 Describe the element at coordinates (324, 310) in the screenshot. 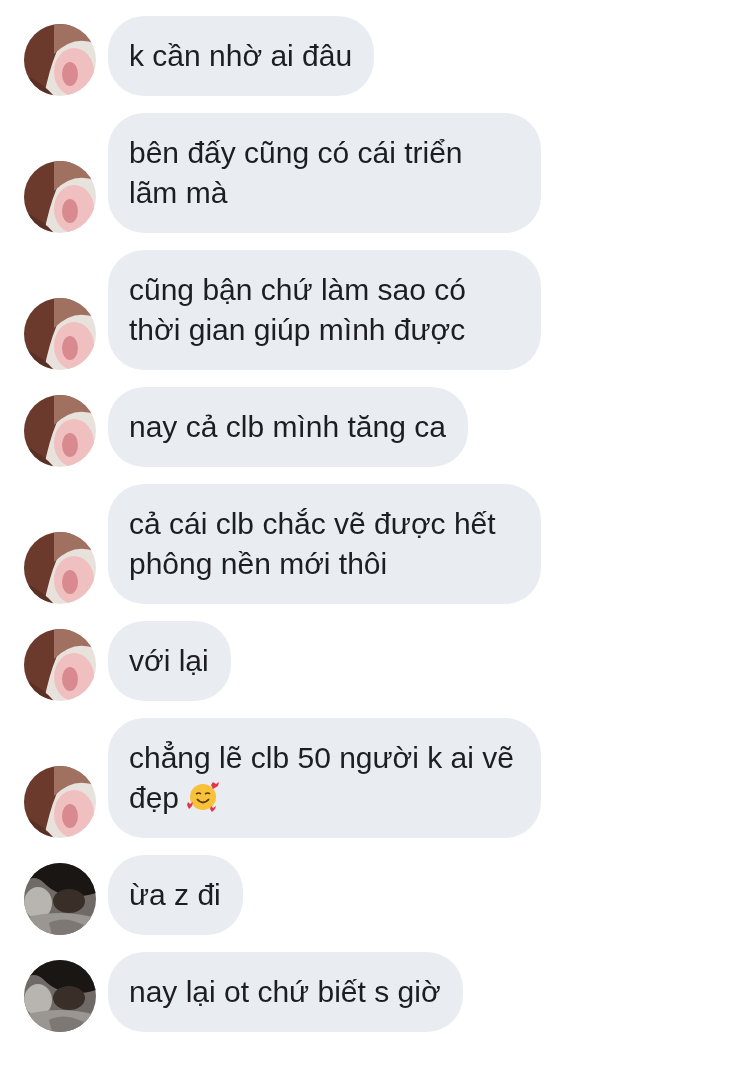

I see `message-bubble: cũng bận chứ làm sao có thời gian giúp mình được` at that location.